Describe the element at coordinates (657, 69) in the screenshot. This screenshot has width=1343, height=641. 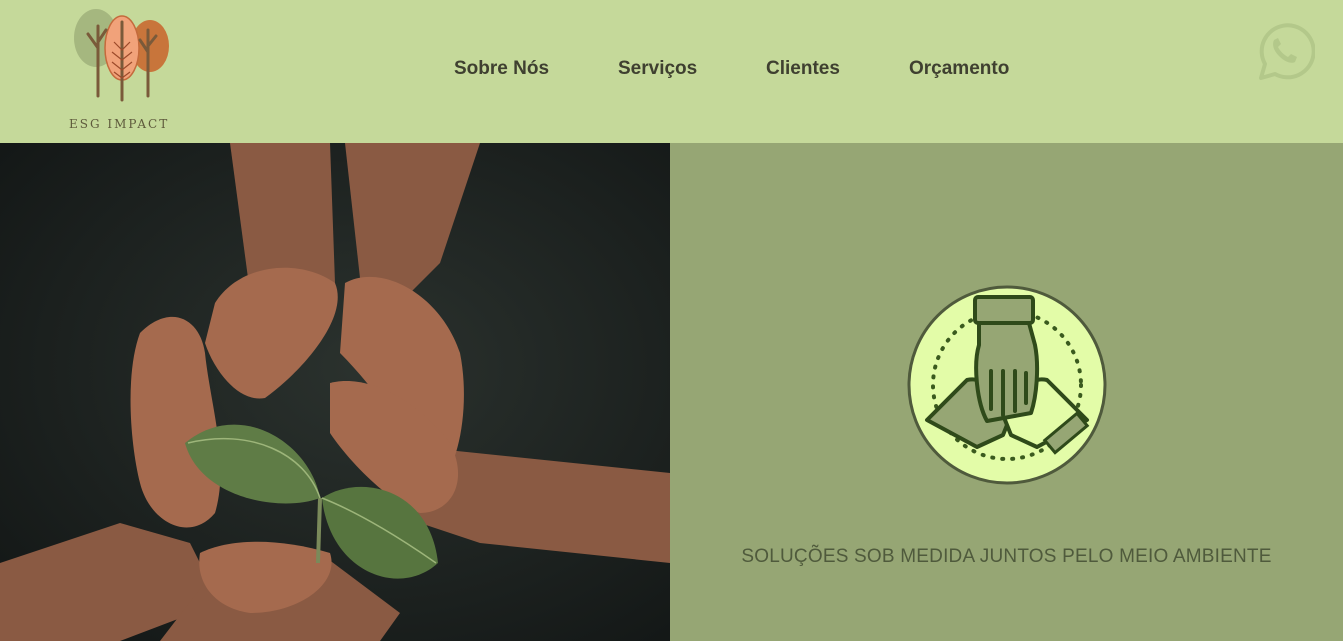
I see `nav-link-servicos: Serviços` at that location.